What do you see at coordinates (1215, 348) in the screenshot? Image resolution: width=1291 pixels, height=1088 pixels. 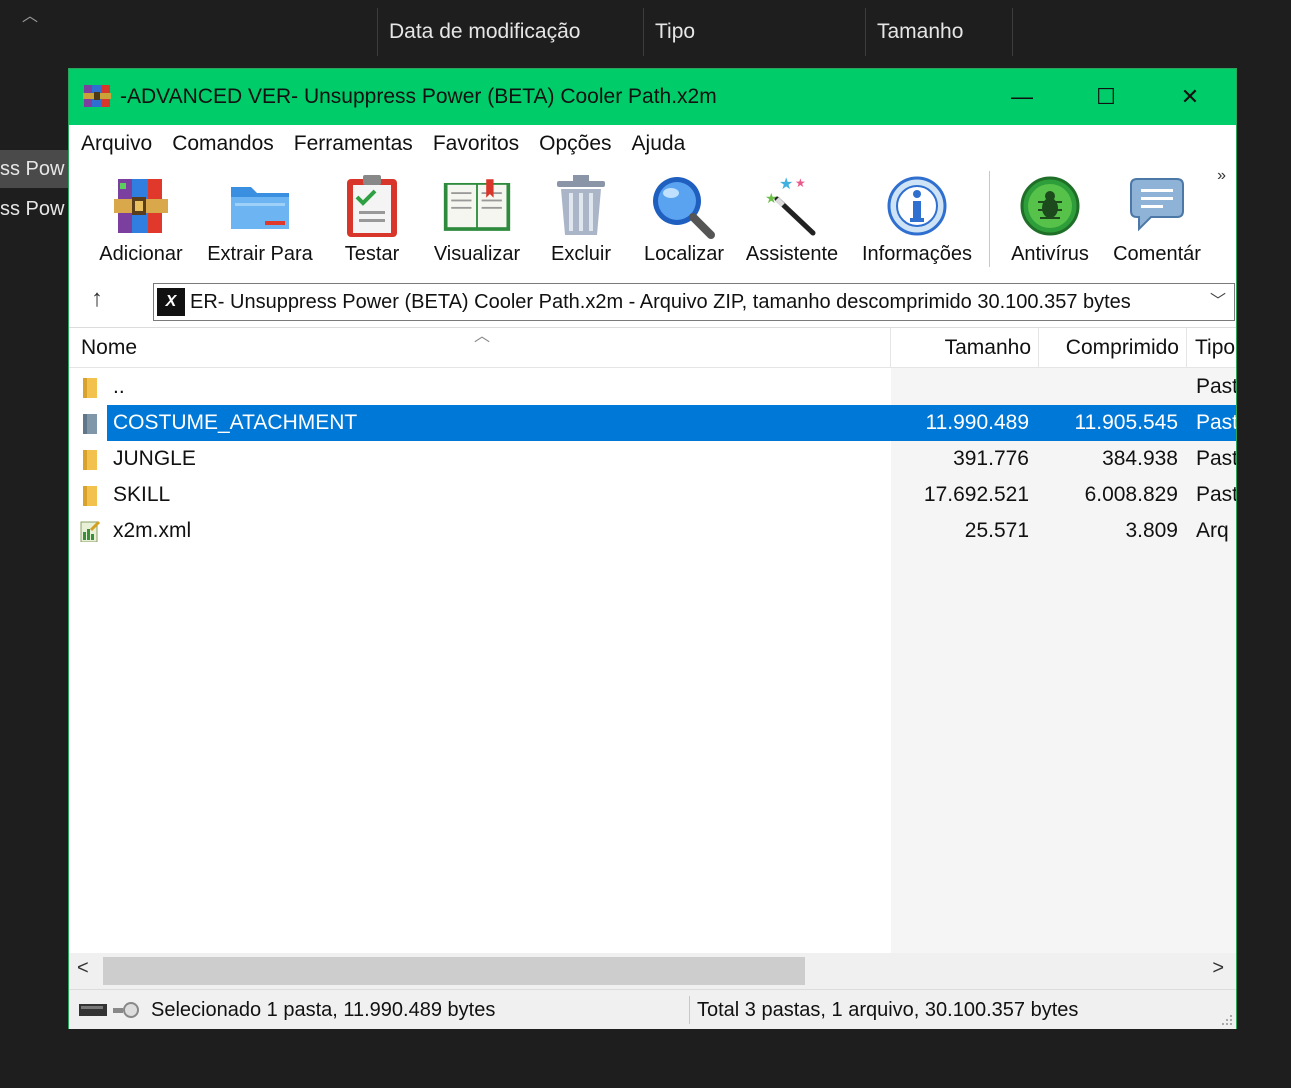 I see `column-type: Tipo` at bounding box center [1215, 348].